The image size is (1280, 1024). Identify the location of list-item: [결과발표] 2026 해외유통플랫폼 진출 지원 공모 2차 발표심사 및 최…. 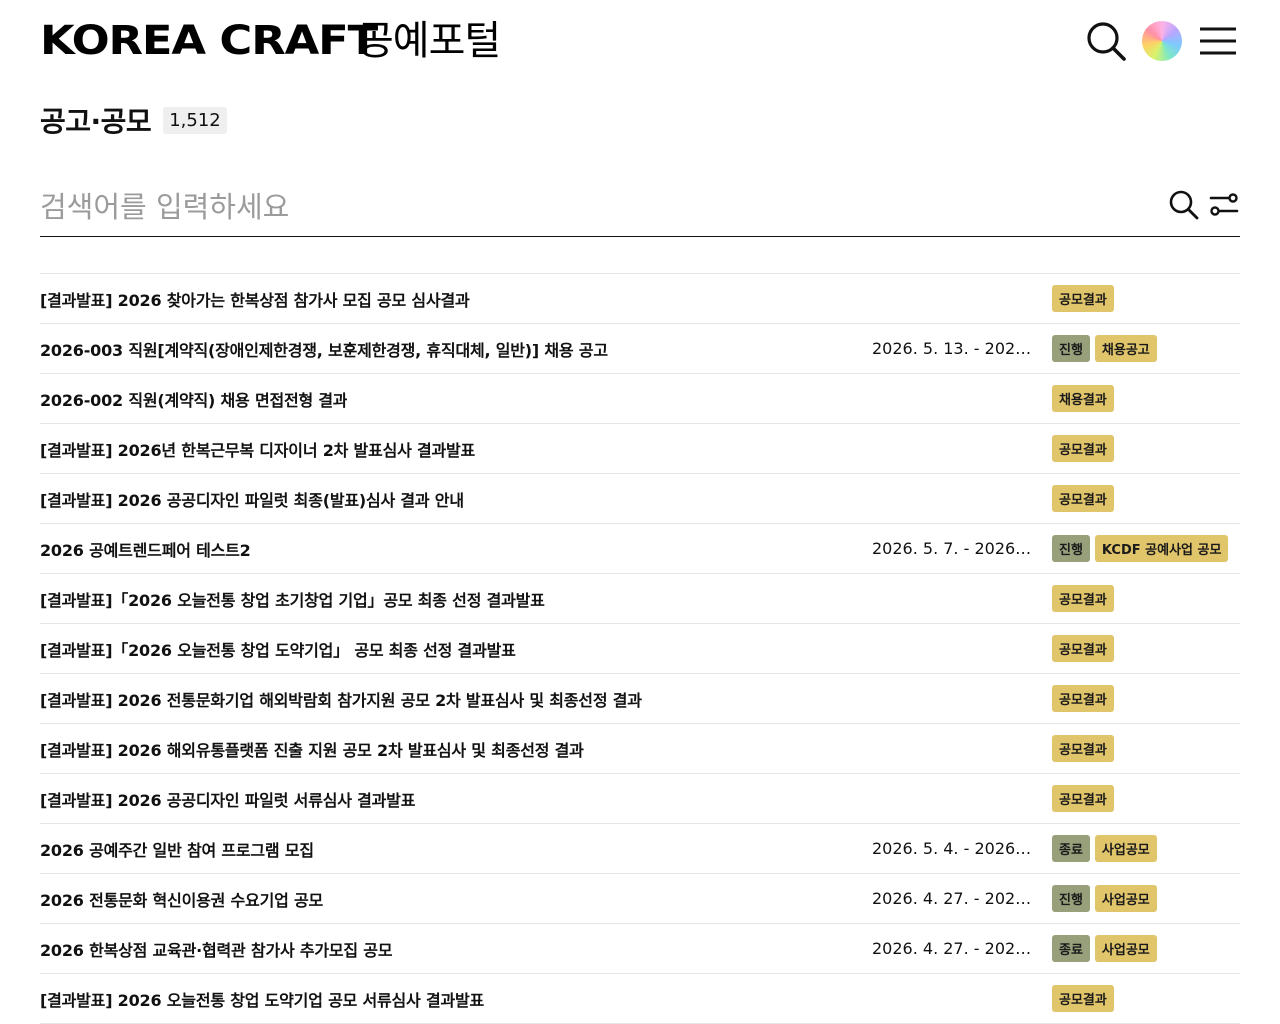
(640, 749).